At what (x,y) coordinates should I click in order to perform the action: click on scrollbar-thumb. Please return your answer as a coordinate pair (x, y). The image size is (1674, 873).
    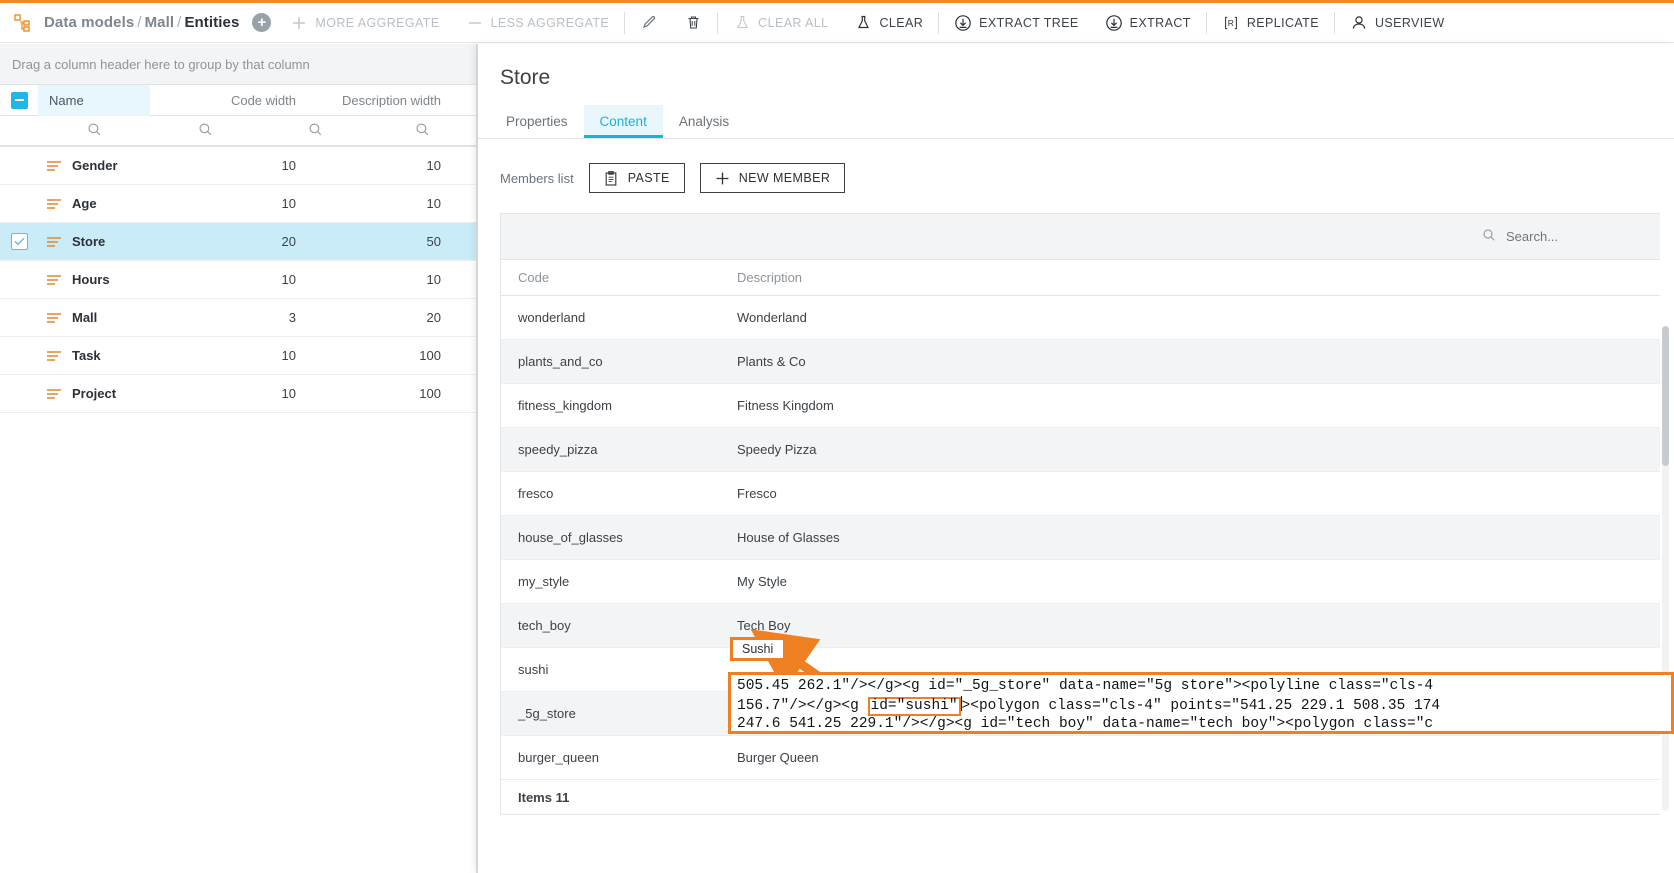
    Looking at the image, I should click on (1665, 396).